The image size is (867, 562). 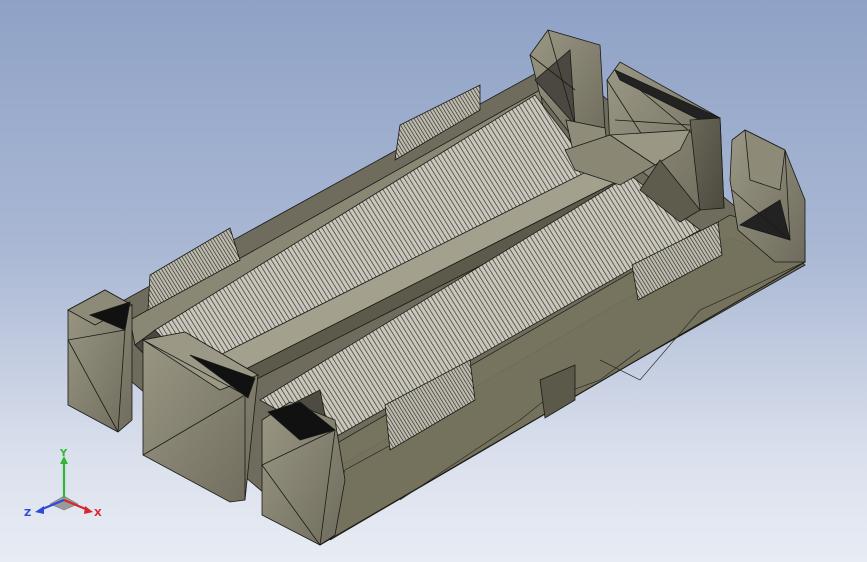 I want to click on triad-x-label: X, so click(x=98, y=513).